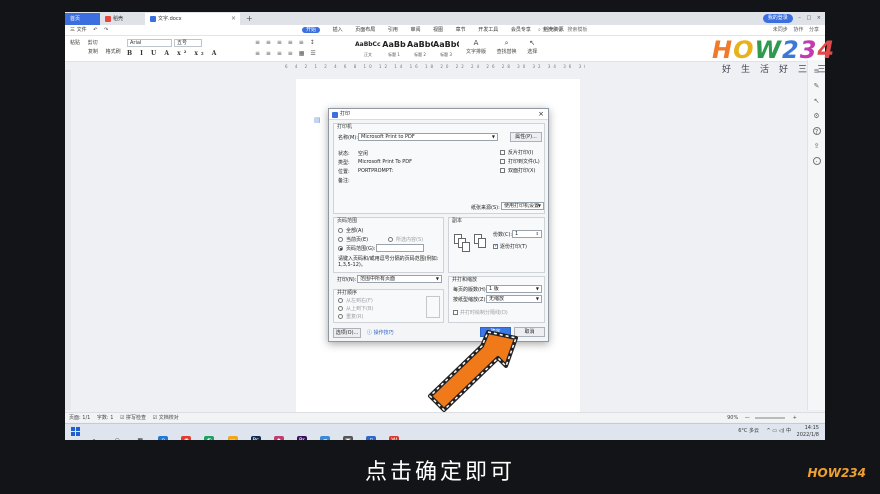 The width and height of the screenshot is (880, 494). Describe the element at coordinates (808, 435) in the screenshot. I see `clock-date: 2022/1/8` at that location.